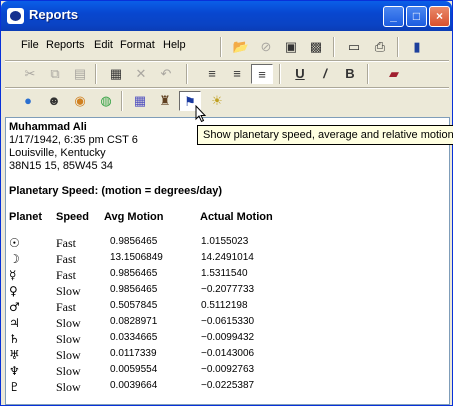 Image resolution: width=453 pixels, height=406 pixels. Describe the element at coordinates (241, 47) in the screenshot. I see `open-folder-icon: 📂` at that location.